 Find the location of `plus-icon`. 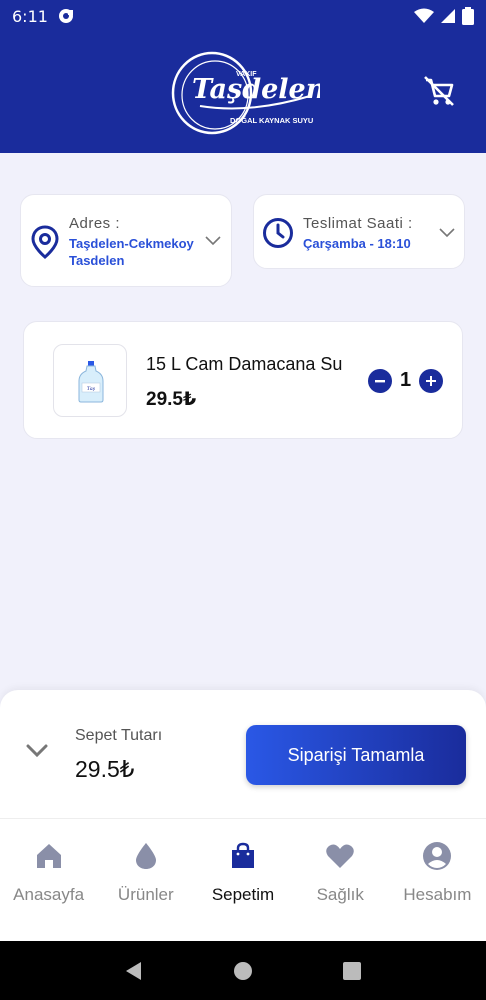

plus-icon is located at coordinates (431, 381).